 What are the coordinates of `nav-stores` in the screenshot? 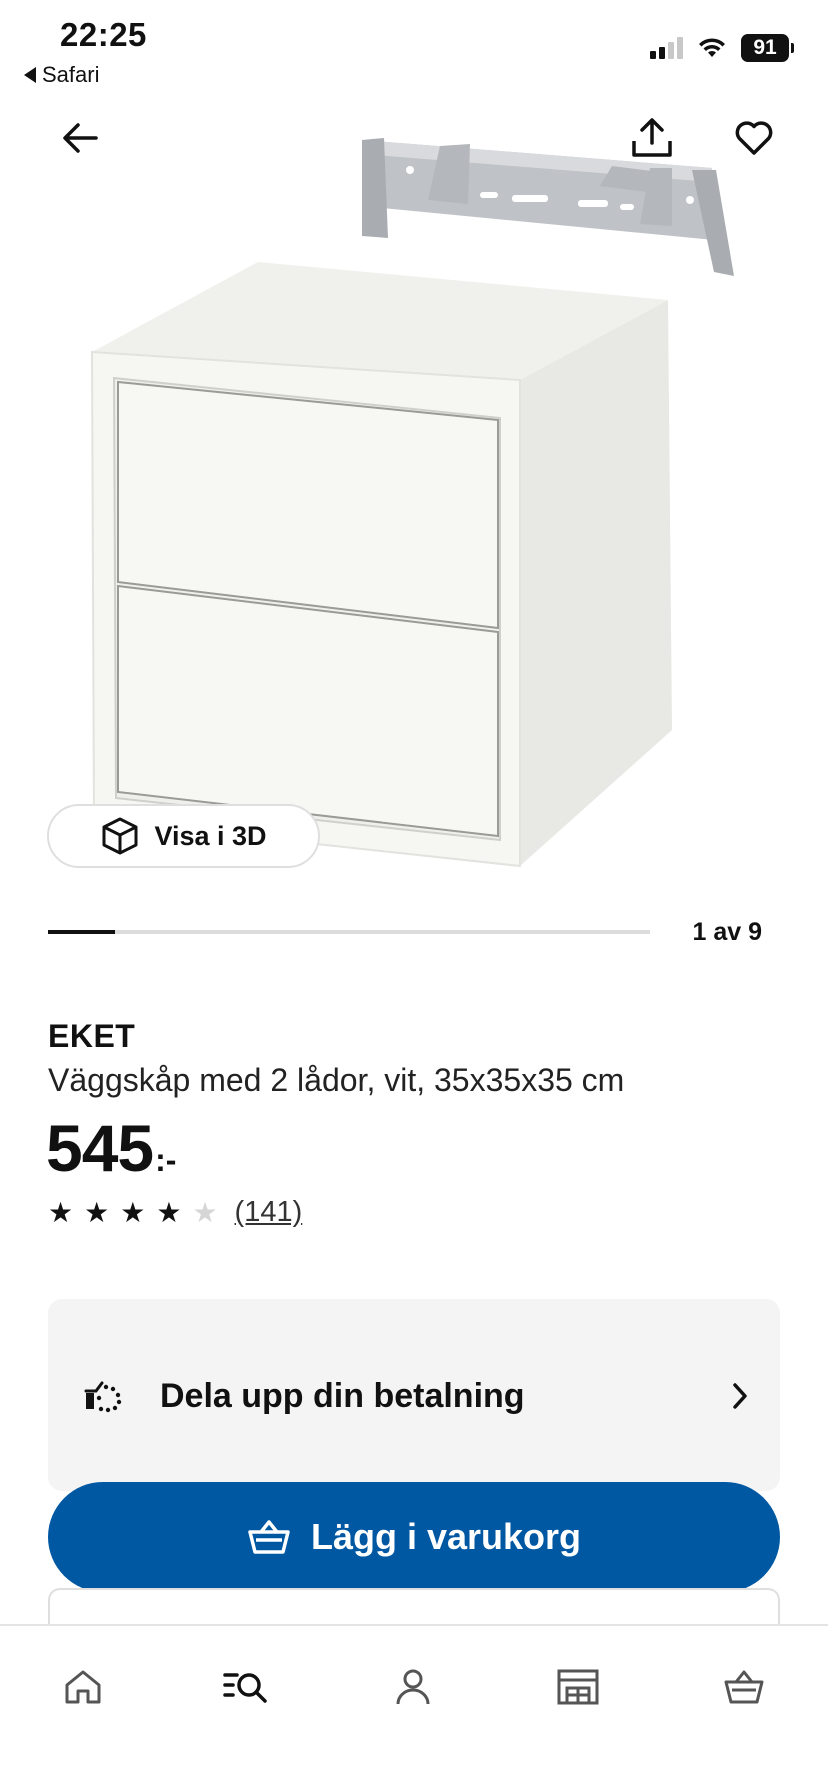 It's located at (578, 1687).